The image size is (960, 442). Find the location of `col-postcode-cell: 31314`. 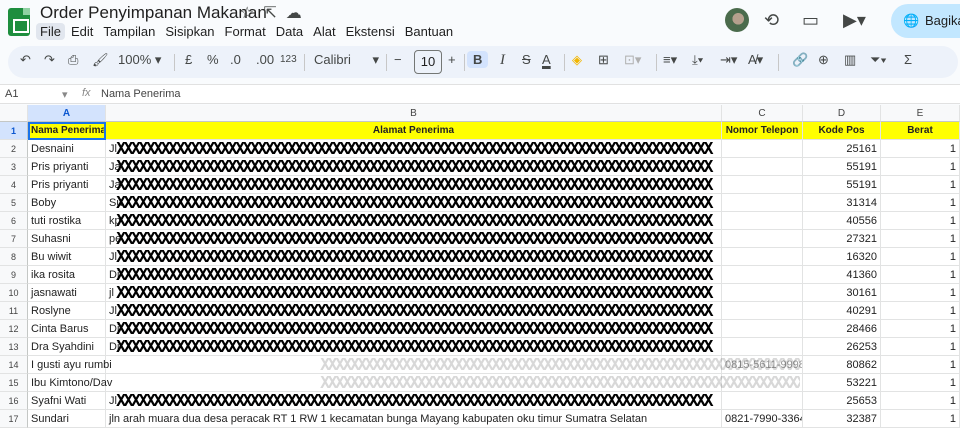

col-postcode-cell: 31314 is located at coordinates (842, 203).